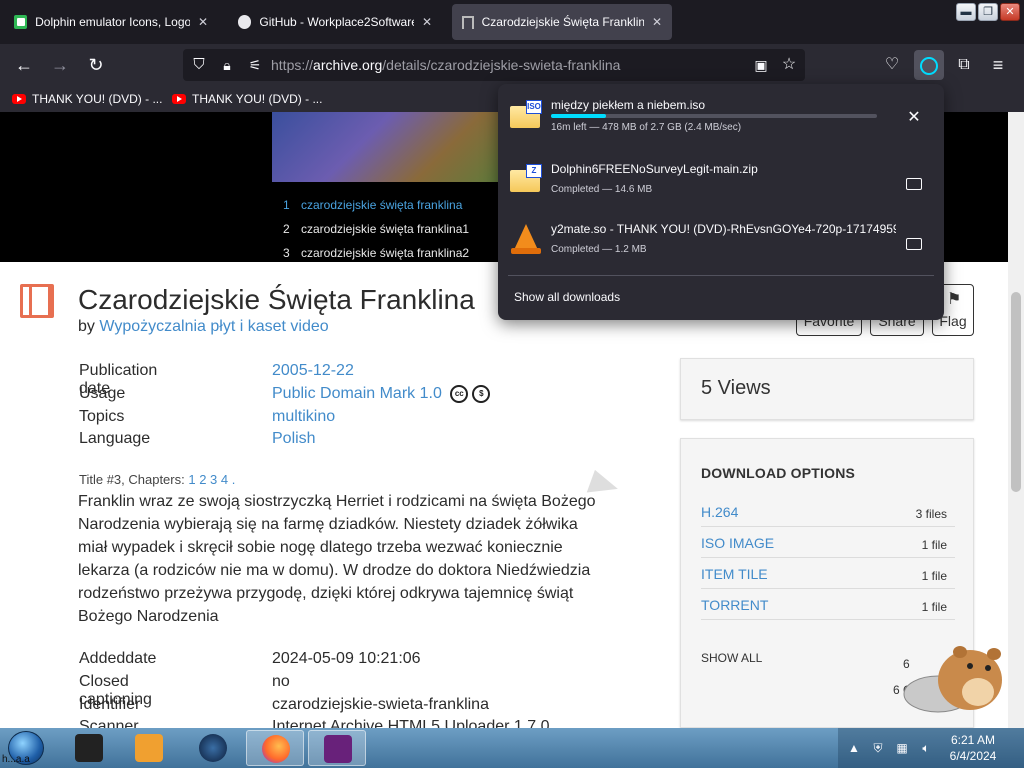  Describe the element at coordinates (286, 253) in the screenshot. I see `playlist-number: 3` at that location.